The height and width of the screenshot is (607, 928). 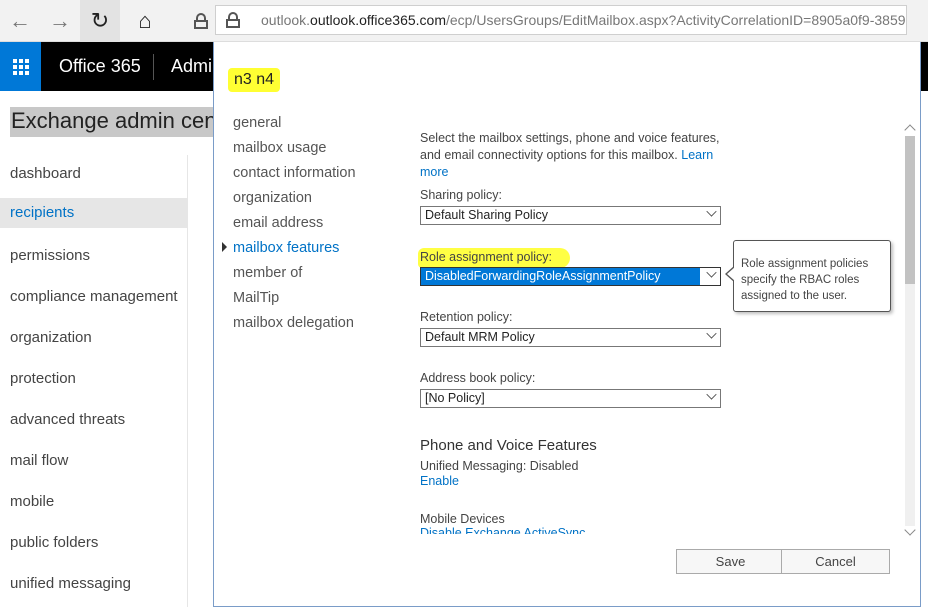 What do you see at coordinates (51, 337) in the screenshot?
I see `nav-item-organization: organization` at bounding box center [51, 337].